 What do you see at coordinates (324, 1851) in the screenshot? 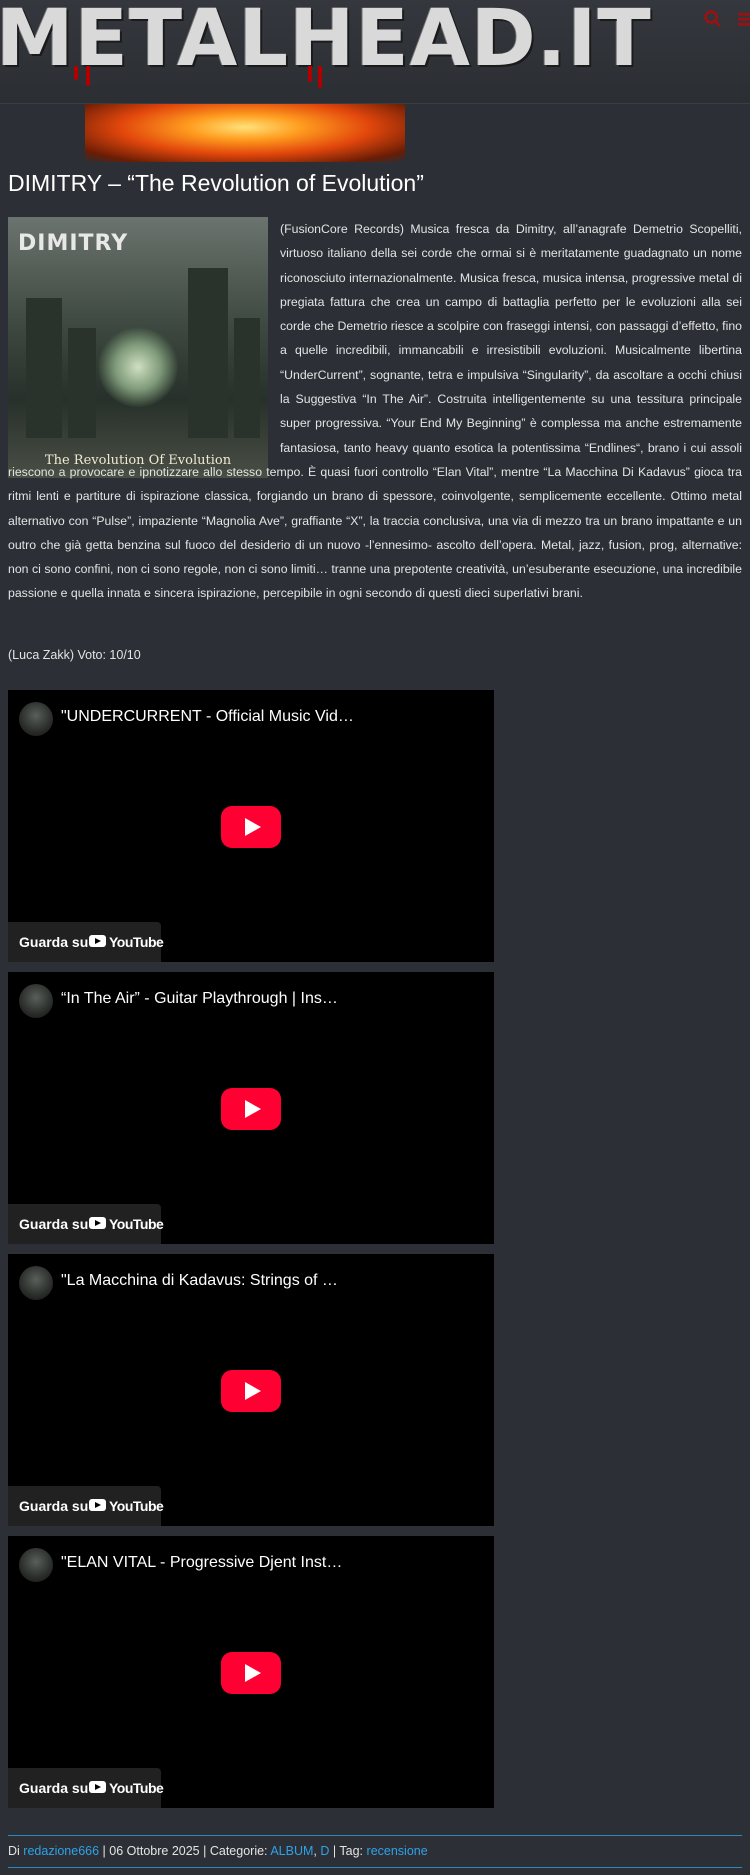
I see `category-link-d: D` at bounding box center [324, 1851].